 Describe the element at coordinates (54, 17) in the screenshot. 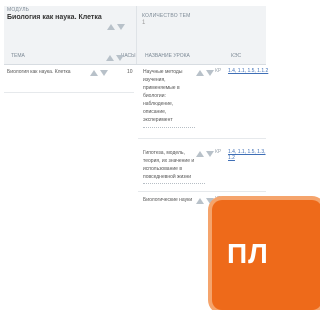

I see `module-value: Биология как наука. Клетка` at that location.